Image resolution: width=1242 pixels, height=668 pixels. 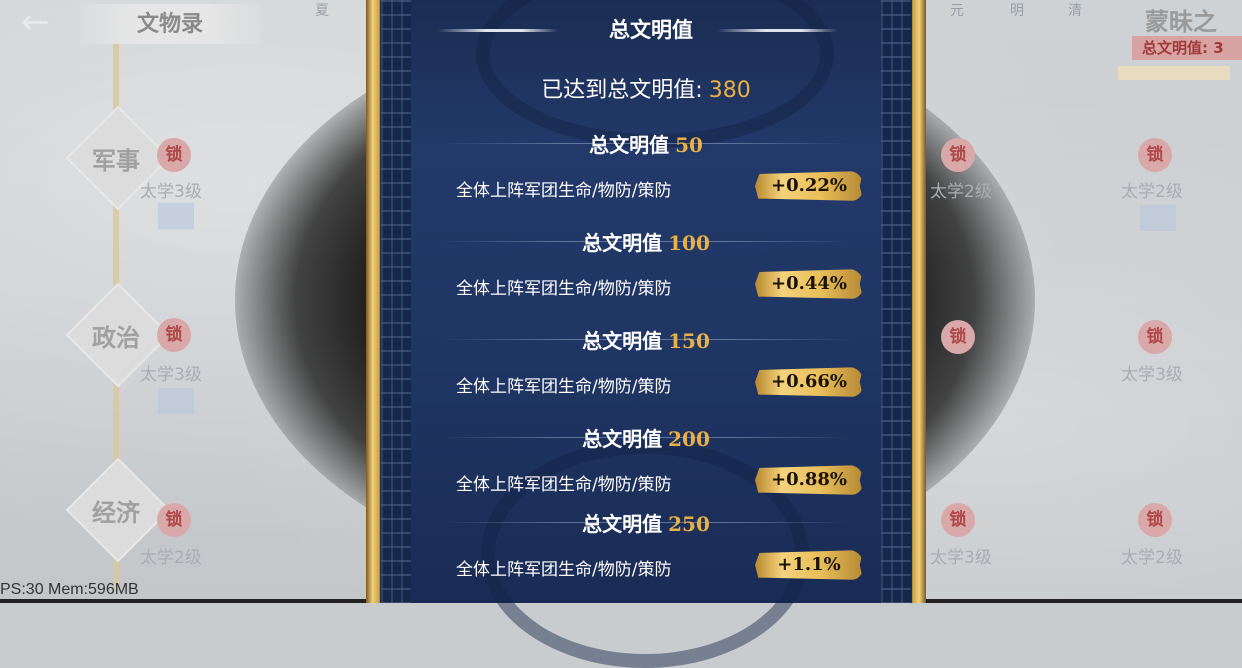 I want to click on reached-value: 380, so click(x=729, y=90).